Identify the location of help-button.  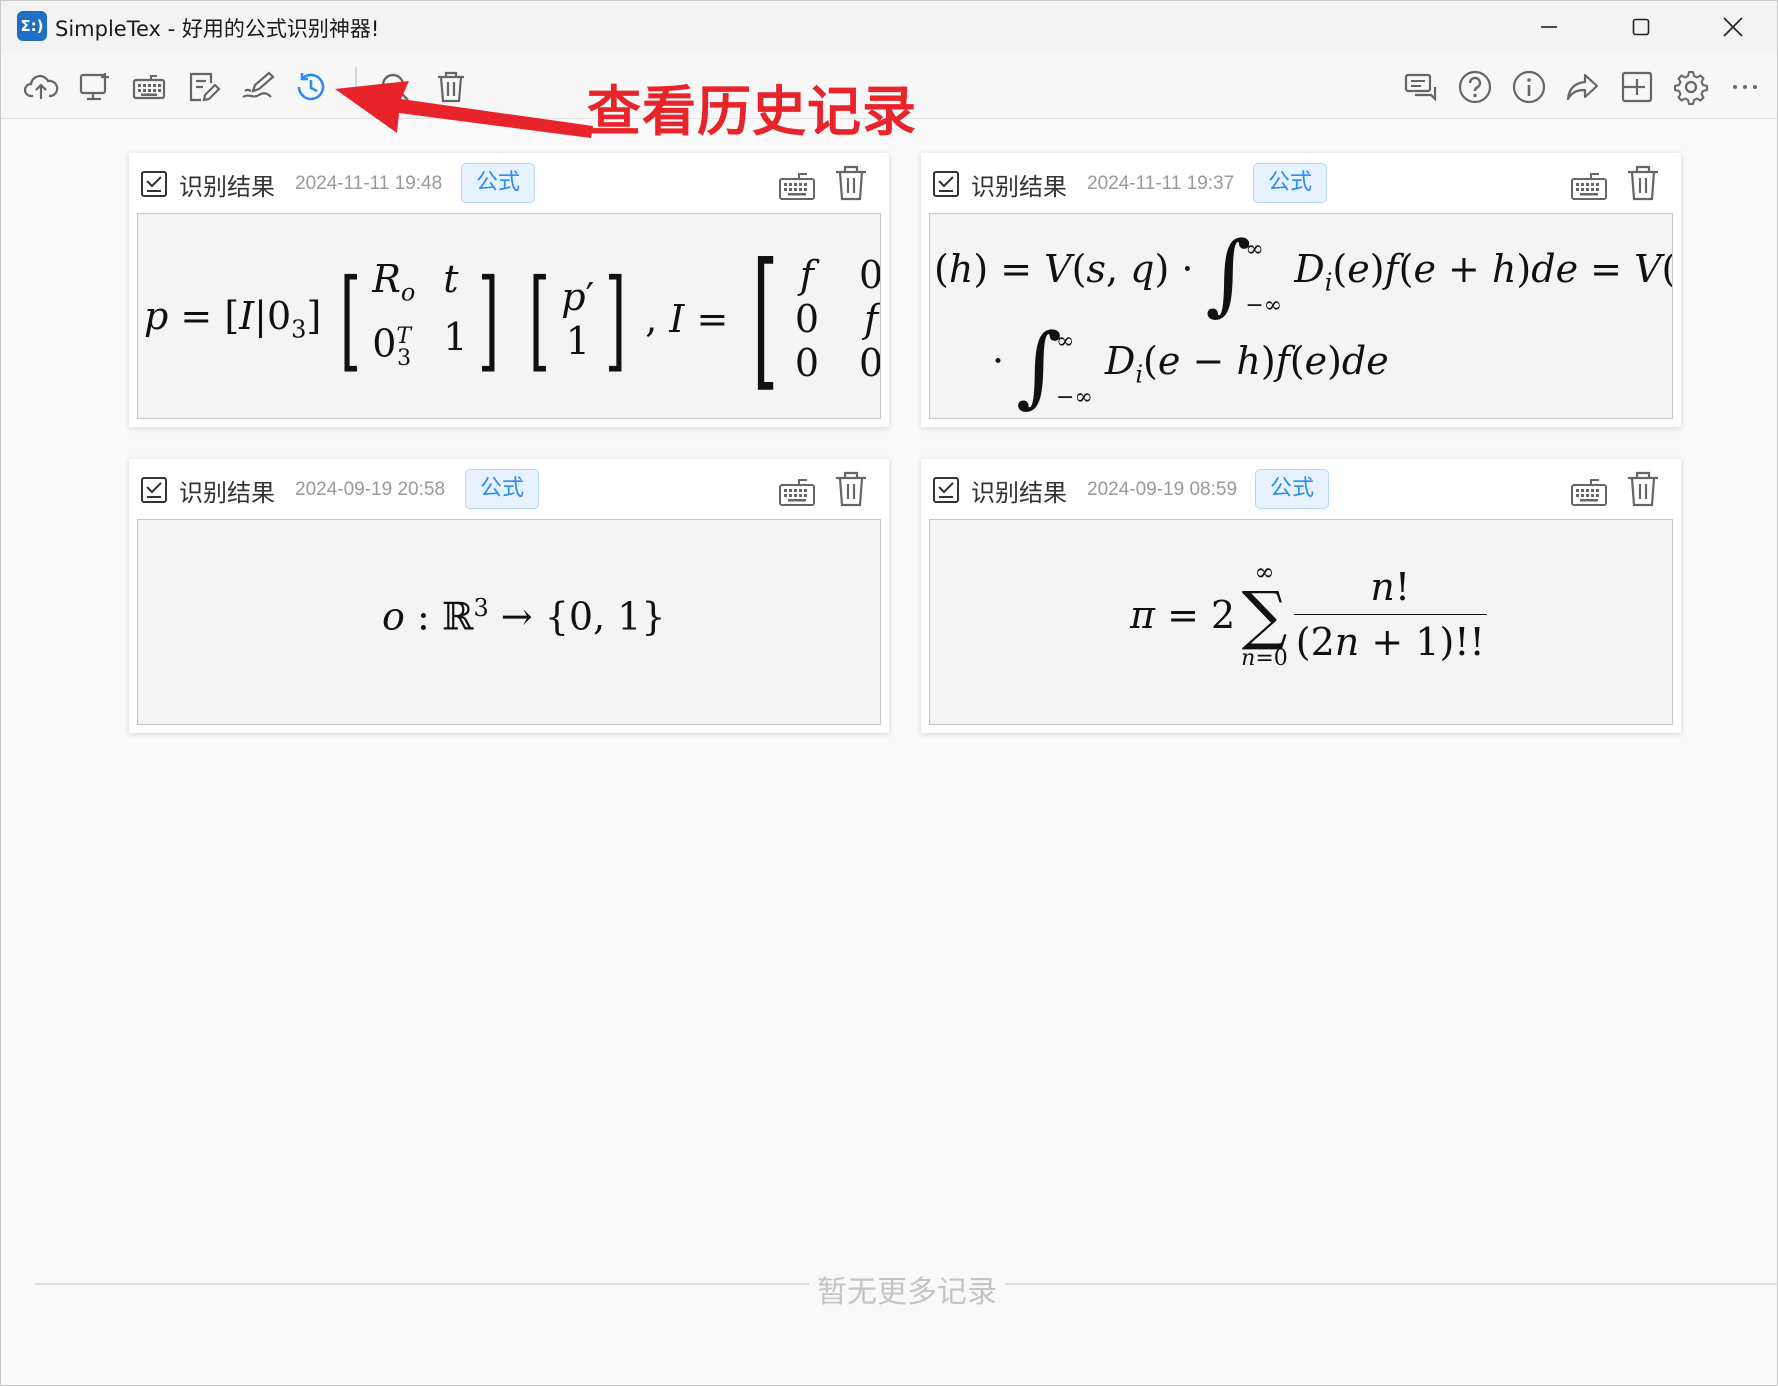
(1475, 87).